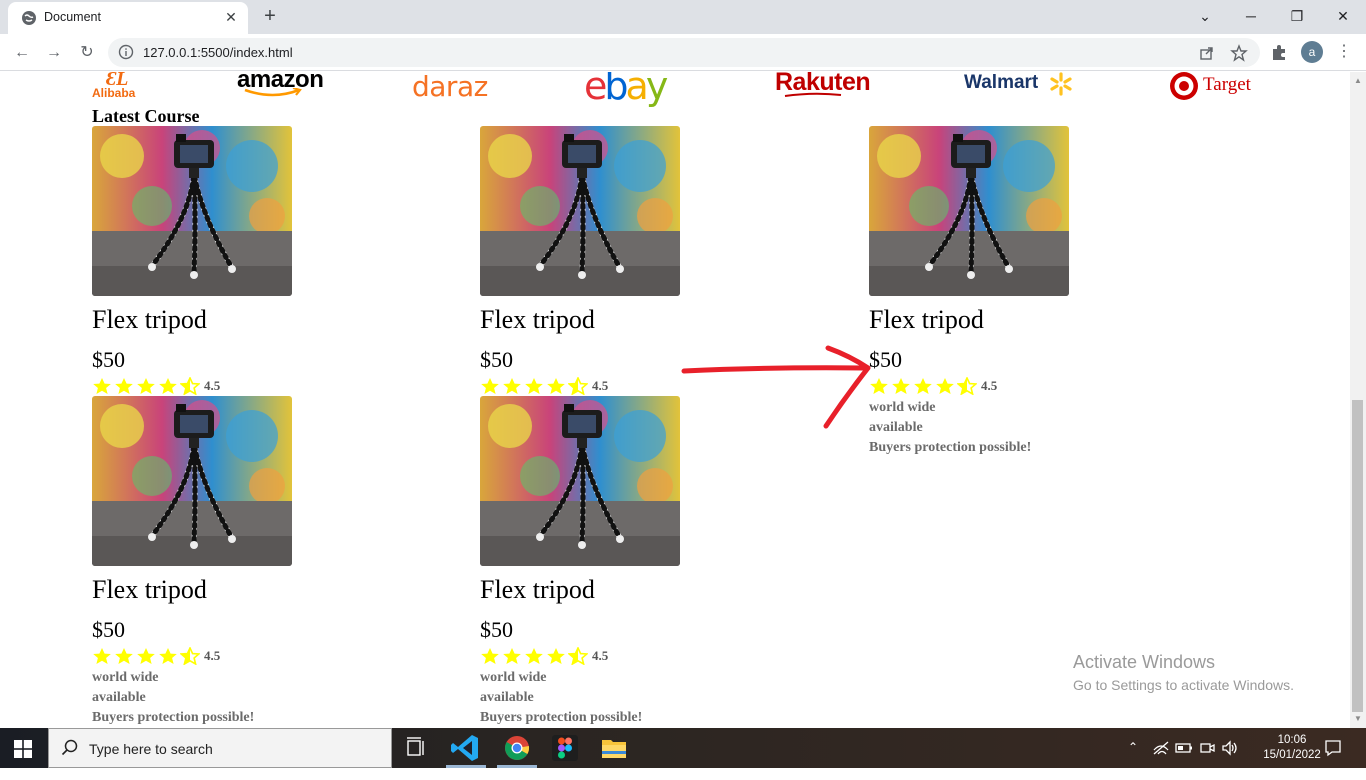  What do you see at coordinates (1292, 748) in the screenshot?
I see `taskbar-clock: 10:06 15/01/2022` at bounding box center [1292, 748].